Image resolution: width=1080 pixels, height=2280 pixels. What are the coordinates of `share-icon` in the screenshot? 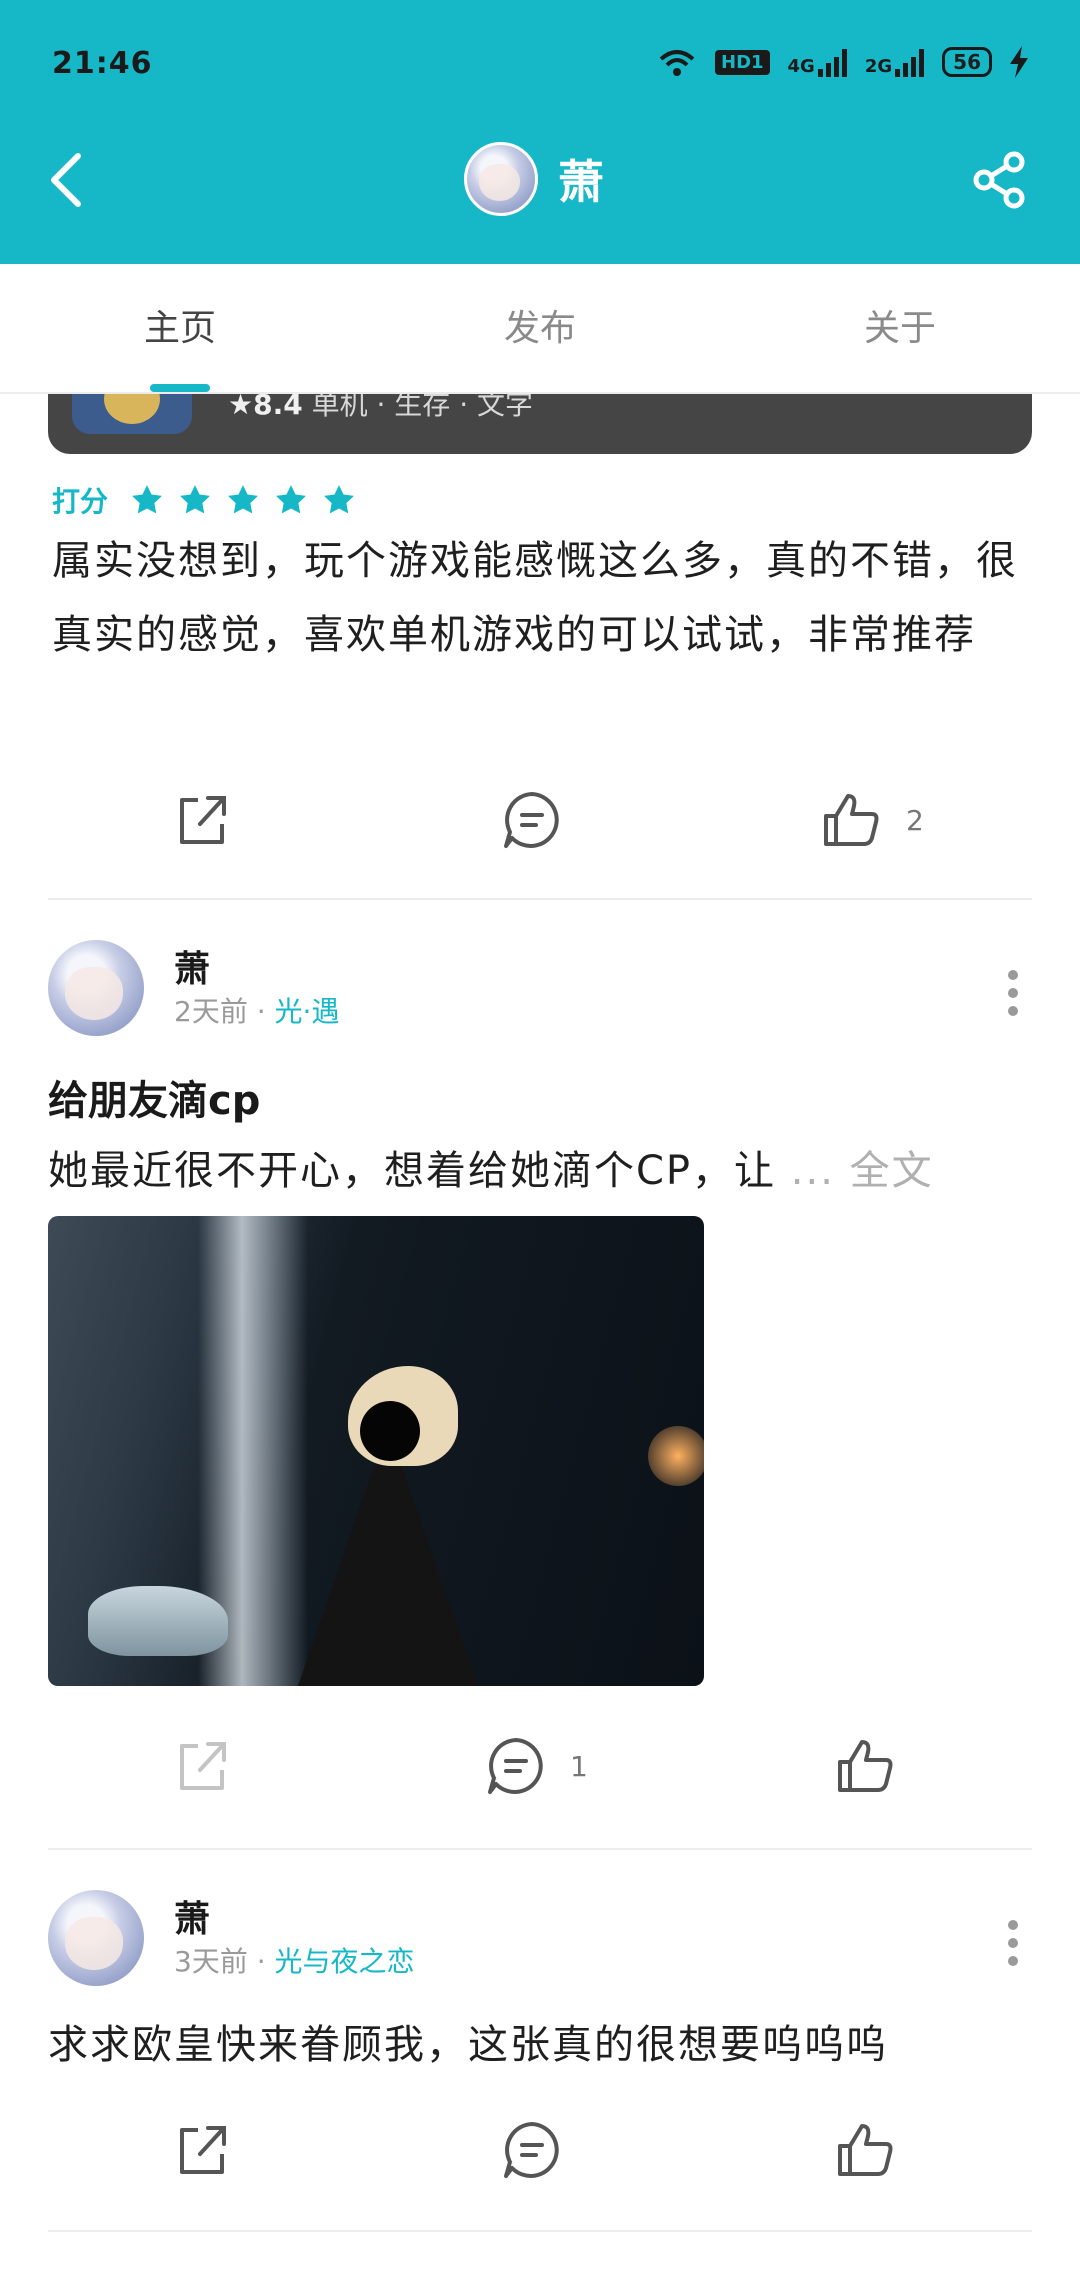 It's located at (999, 180).